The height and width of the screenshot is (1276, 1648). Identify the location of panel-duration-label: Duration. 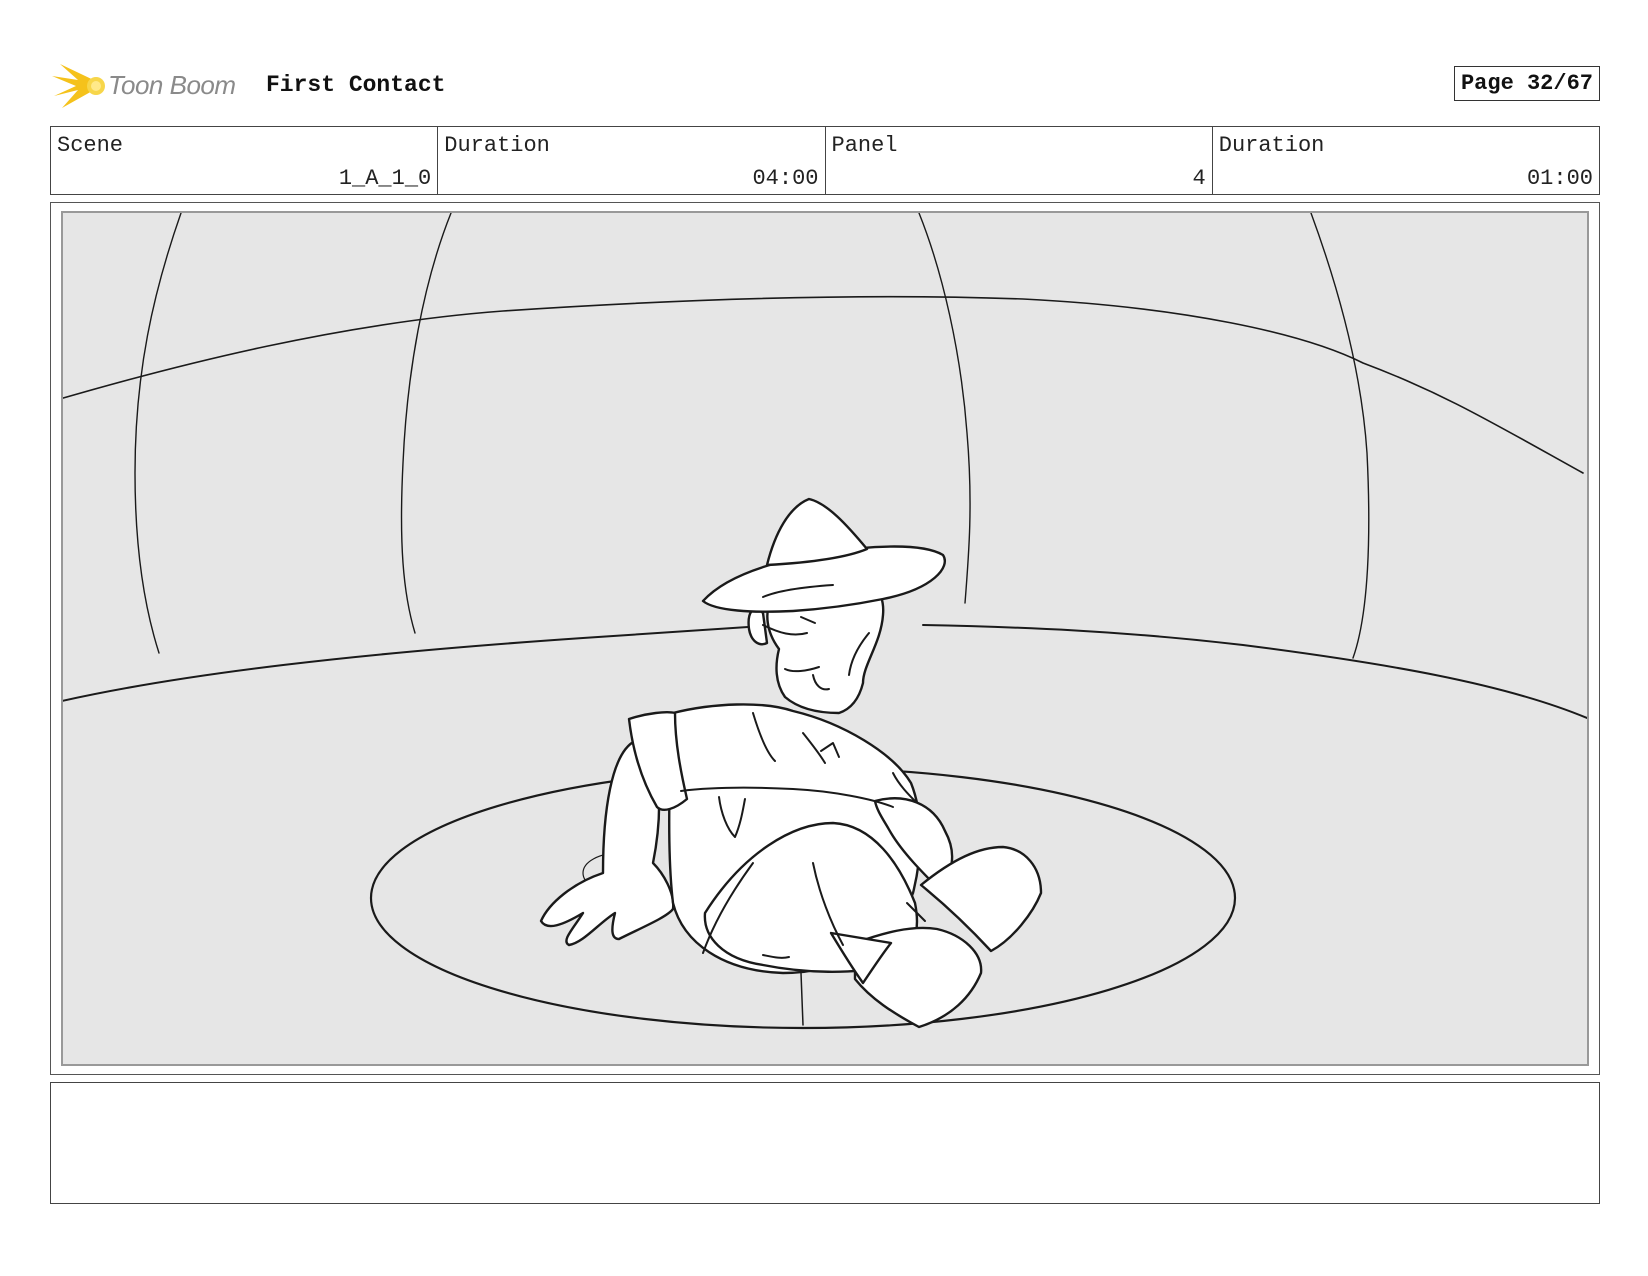
(1271, 145).